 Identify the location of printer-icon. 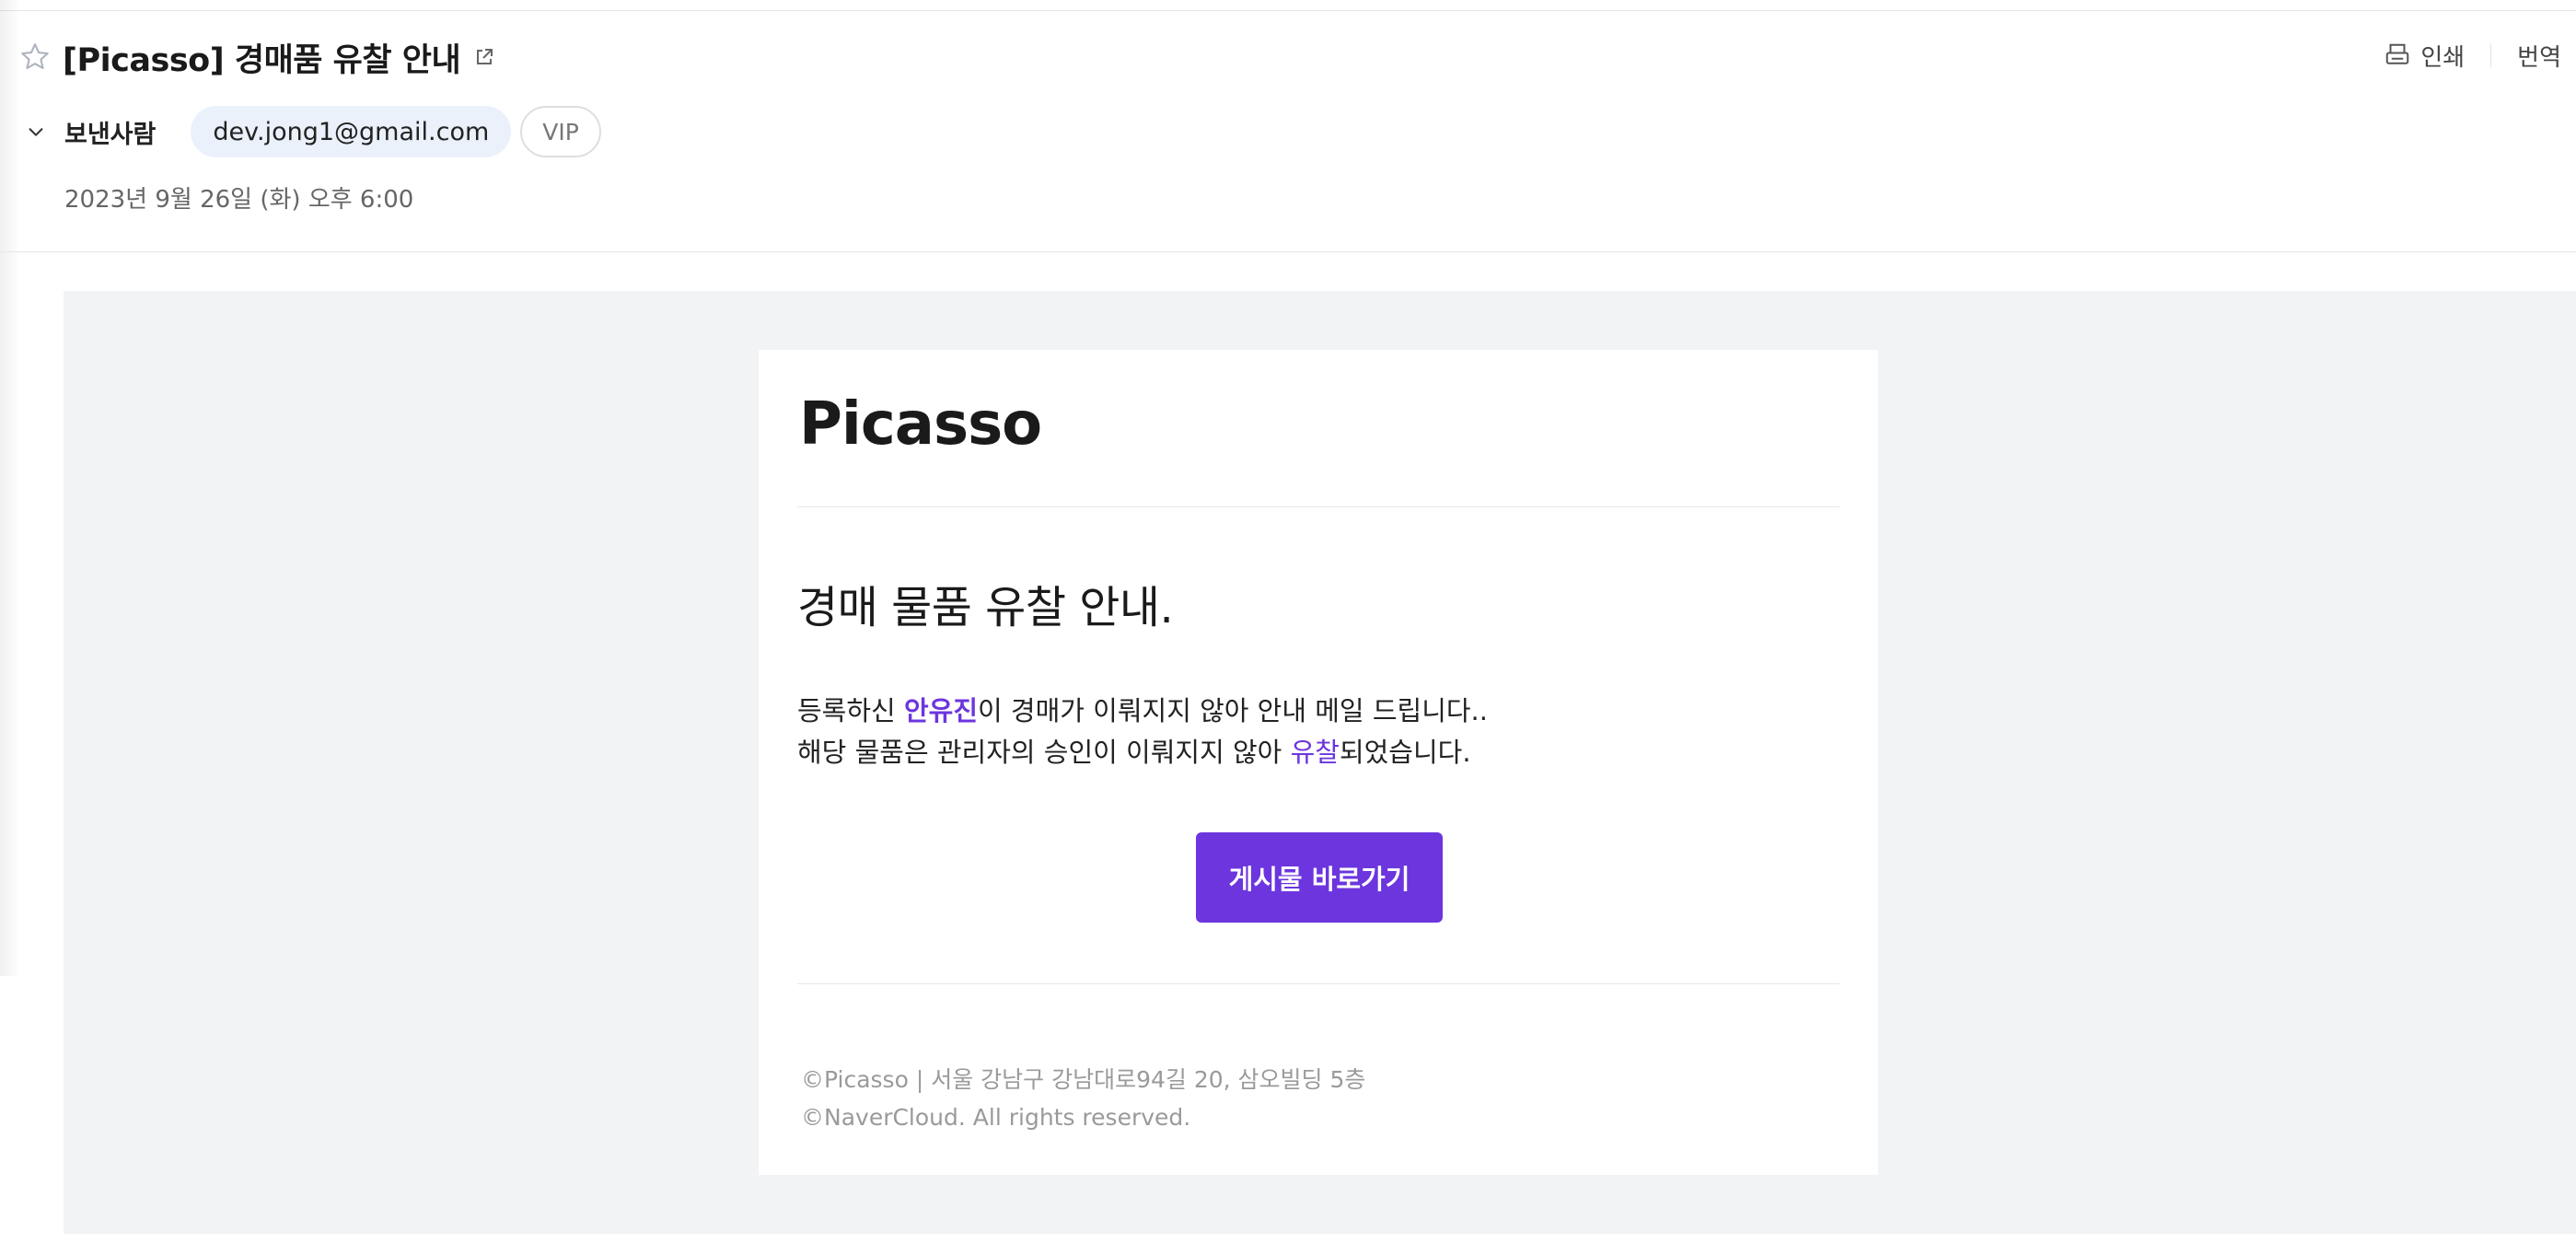
(2397, 55).